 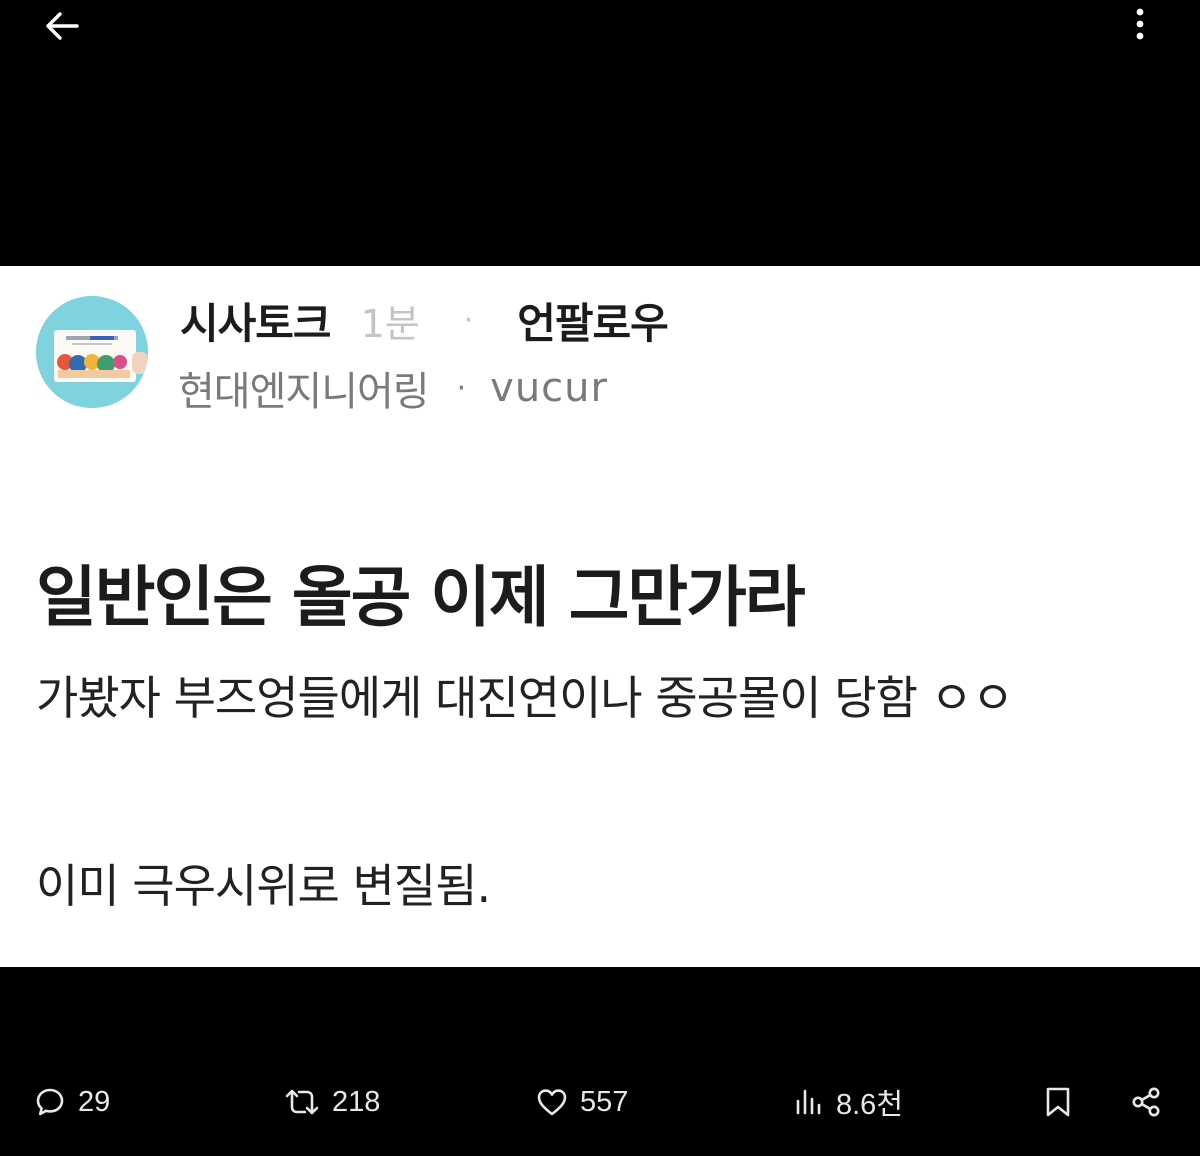 I want to click on board-name: 시사토크, so click(x=256, y=320).